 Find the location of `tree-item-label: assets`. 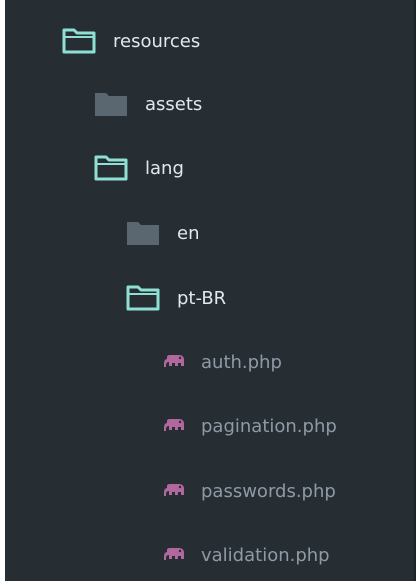

tree-item-label: assets is located at coordinates (174, 104).